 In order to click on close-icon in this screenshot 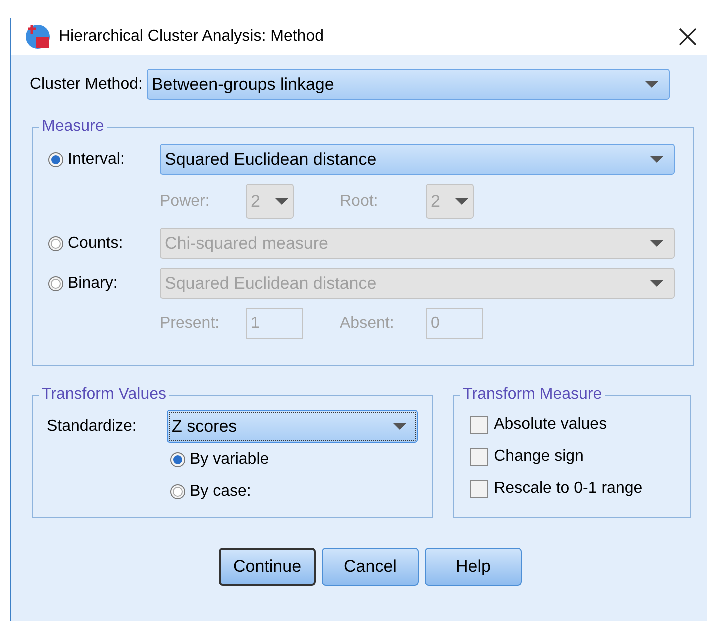, I will do `click(688, 37)`.